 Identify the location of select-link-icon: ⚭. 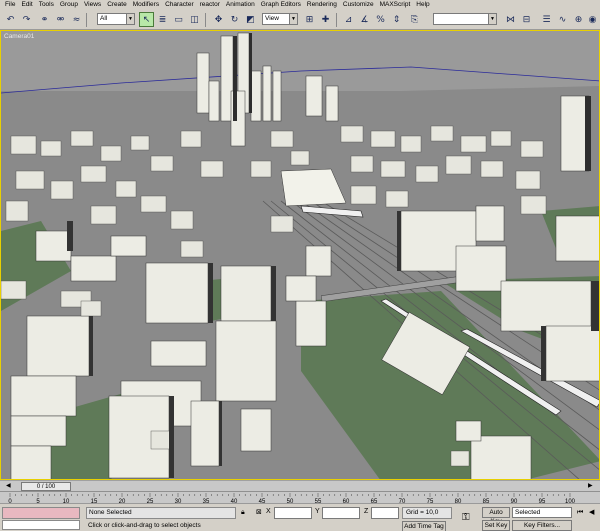
(44, 19).